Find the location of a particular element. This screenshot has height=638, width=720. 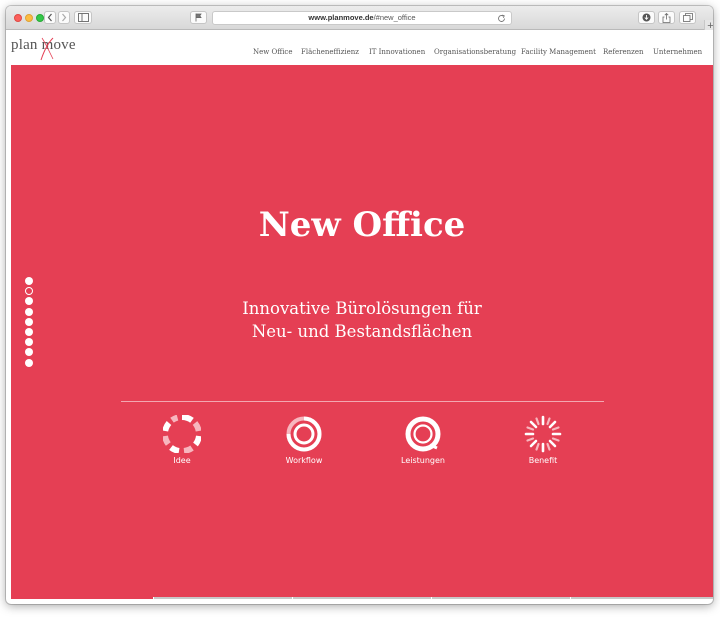

feature-idee: Idee is located at coordinates (182, 440).